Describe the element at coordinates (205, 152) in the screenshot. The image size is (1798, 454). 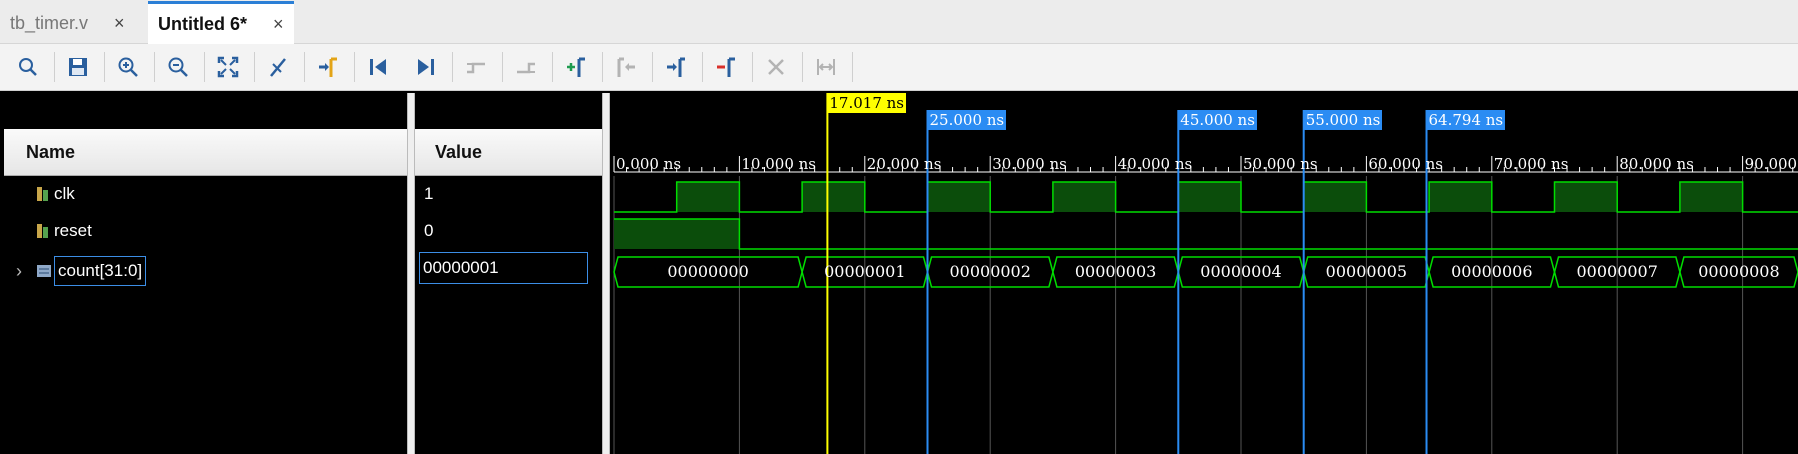
I see `name-column-header: Name` at that location.